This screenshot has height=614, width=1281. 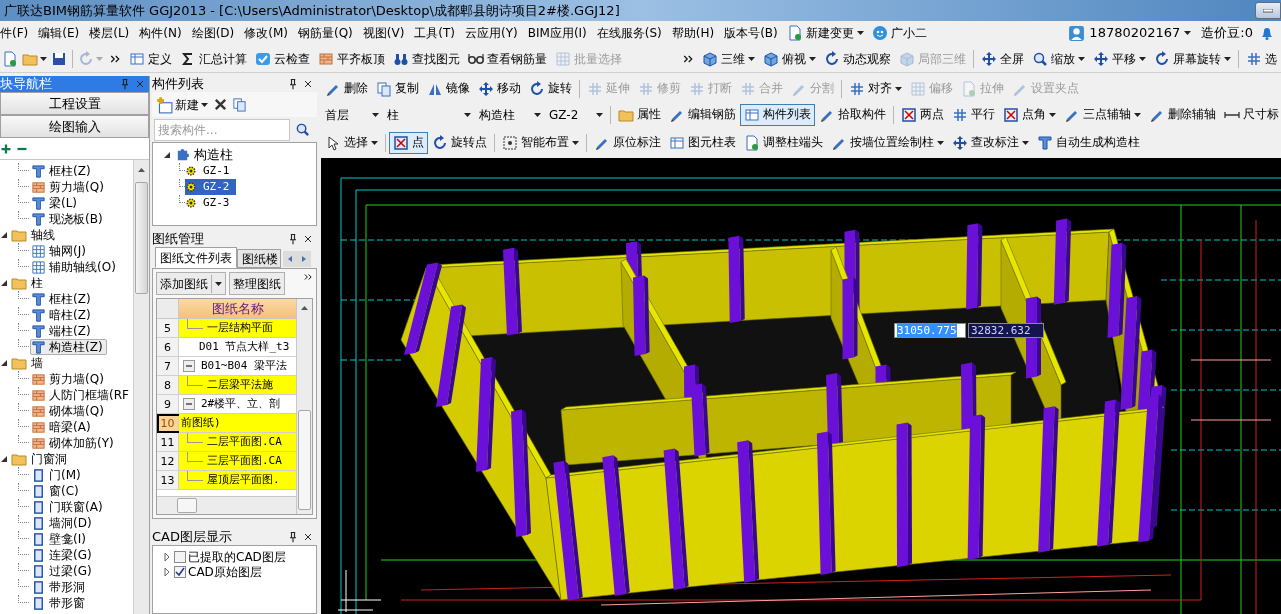 I want to click on toolbar-button: 删除辅轴, so click(x=1182, y=115).